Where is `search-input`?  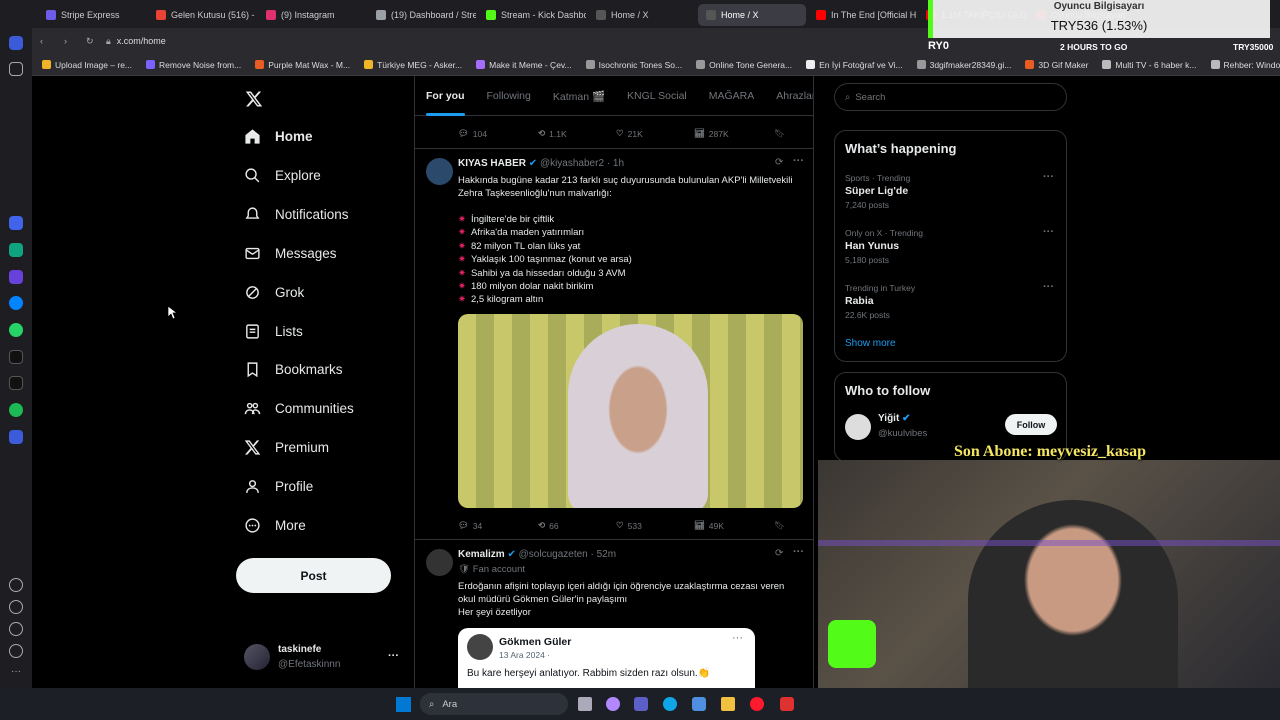
search-input is located at coordinates (950, 97).